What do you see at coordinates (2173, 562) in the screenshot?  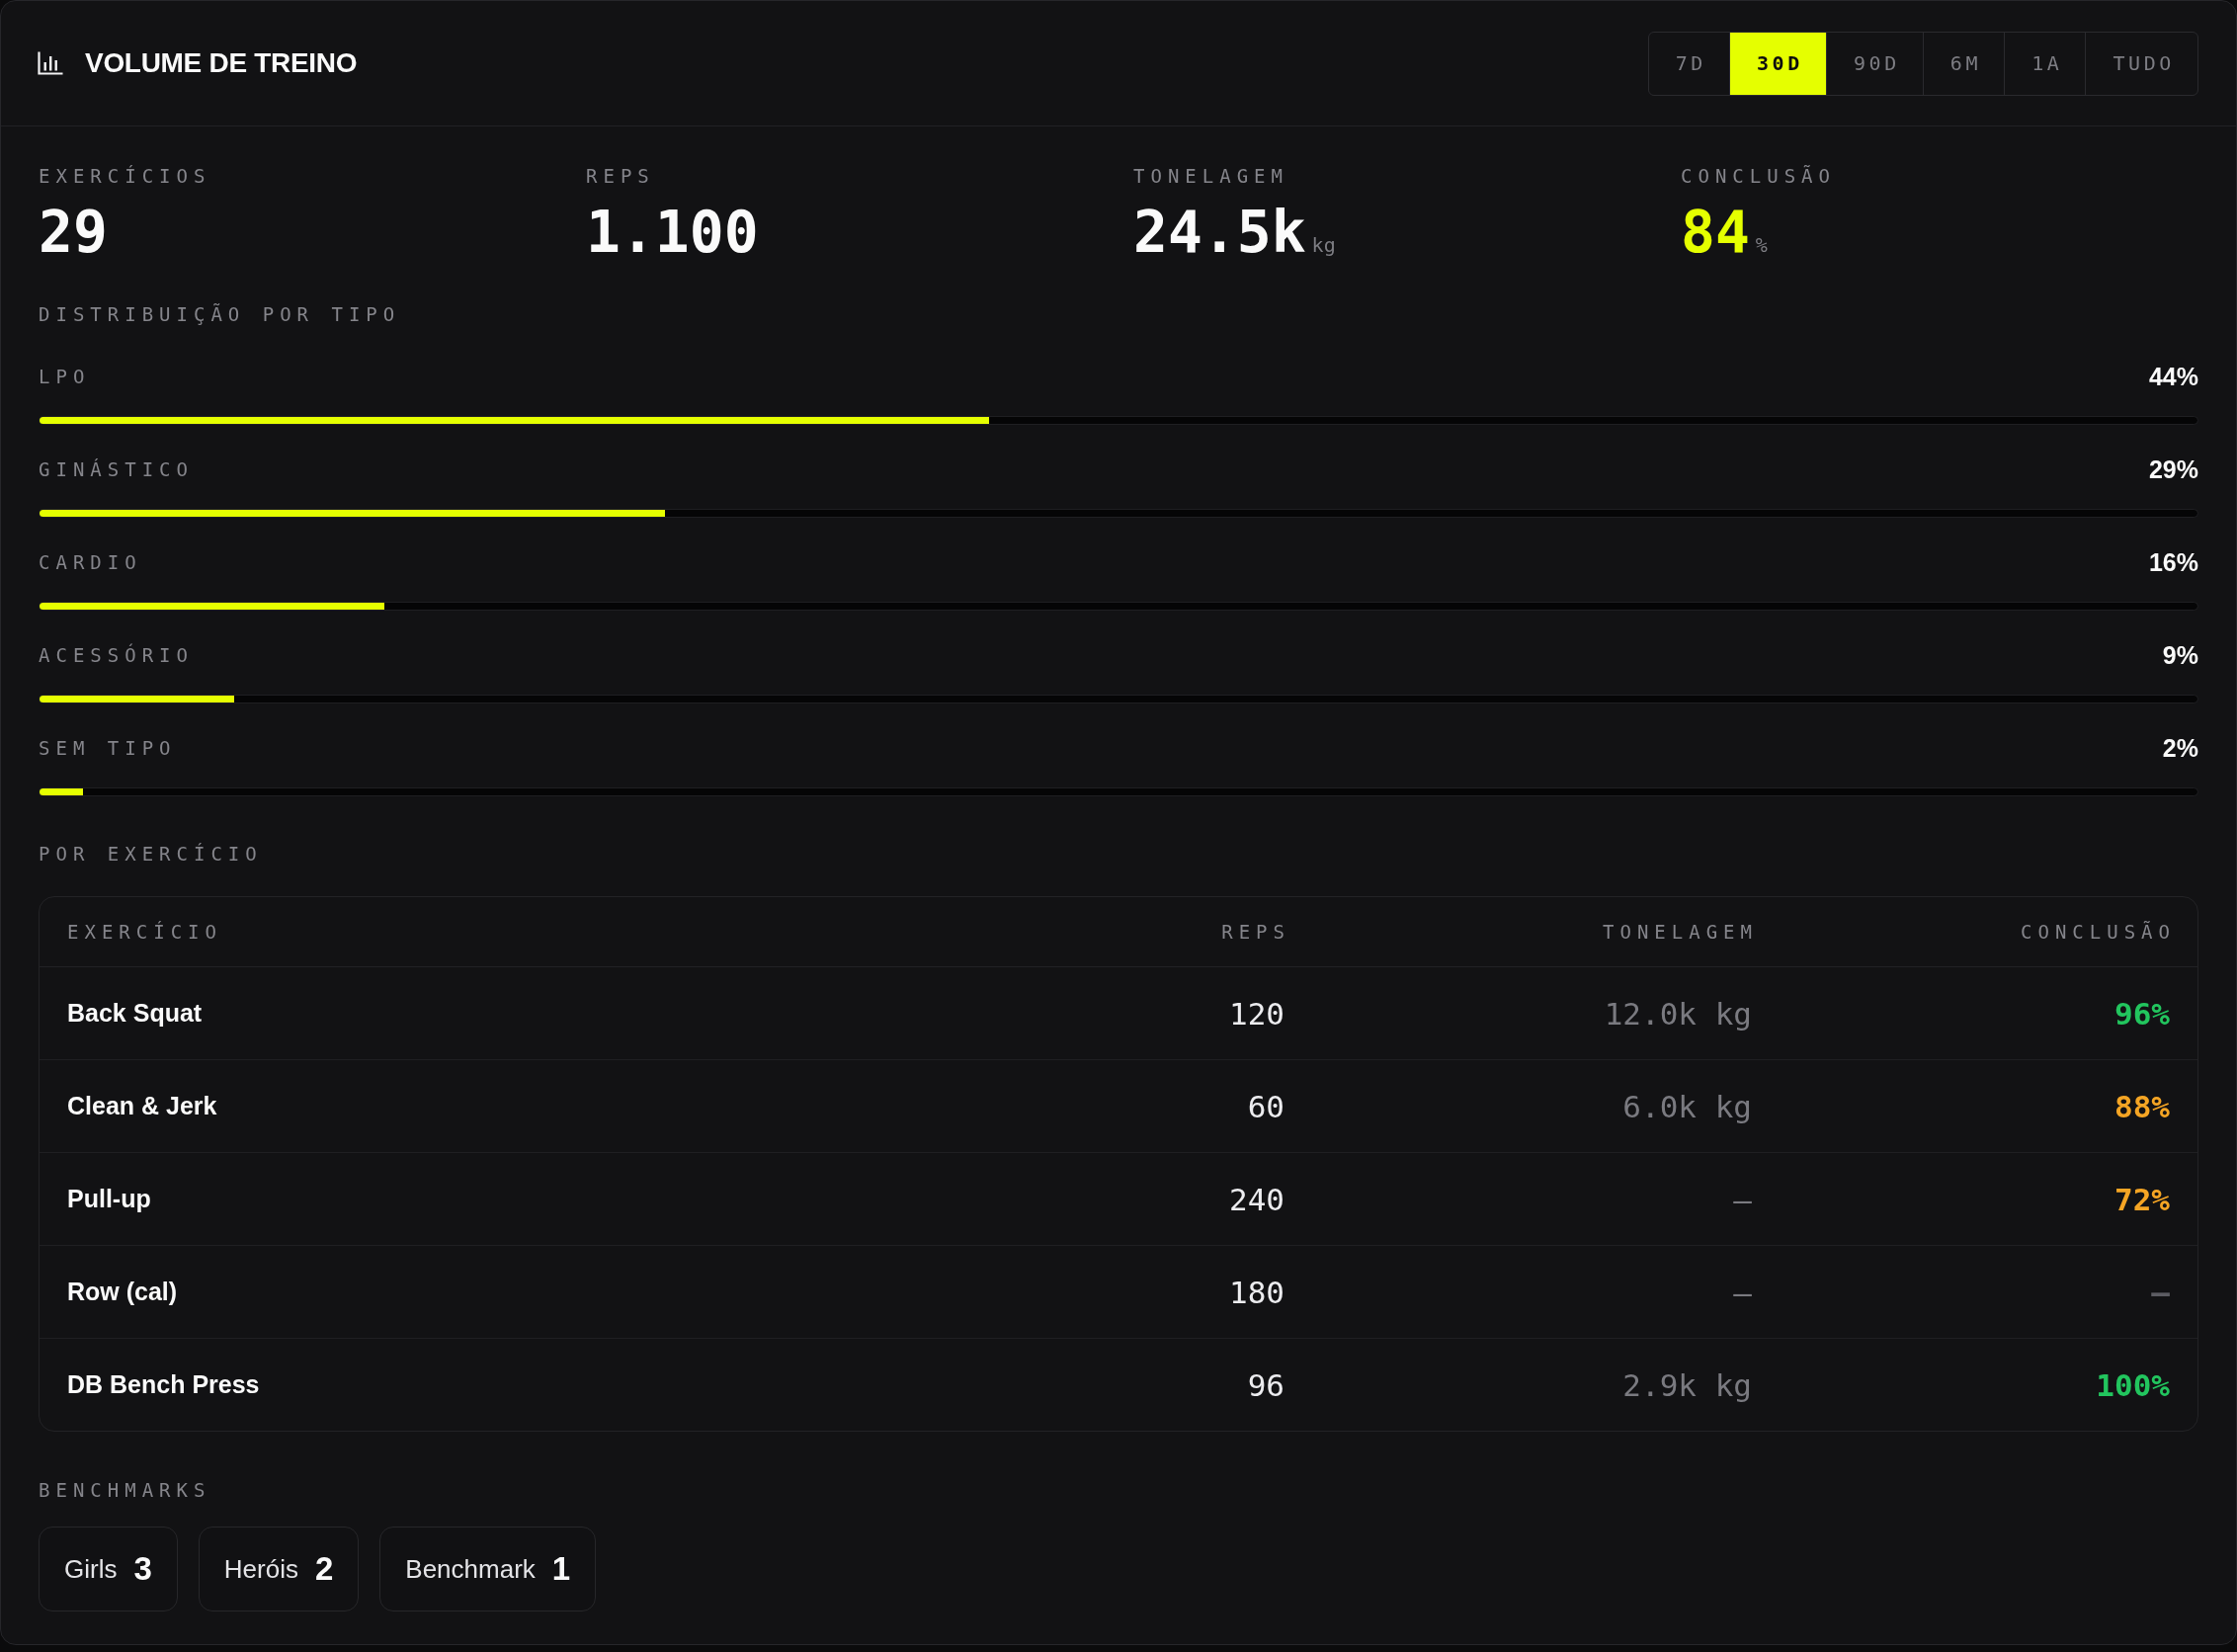 I see `type-percent: 16%` at bounding box center [2173, 562].